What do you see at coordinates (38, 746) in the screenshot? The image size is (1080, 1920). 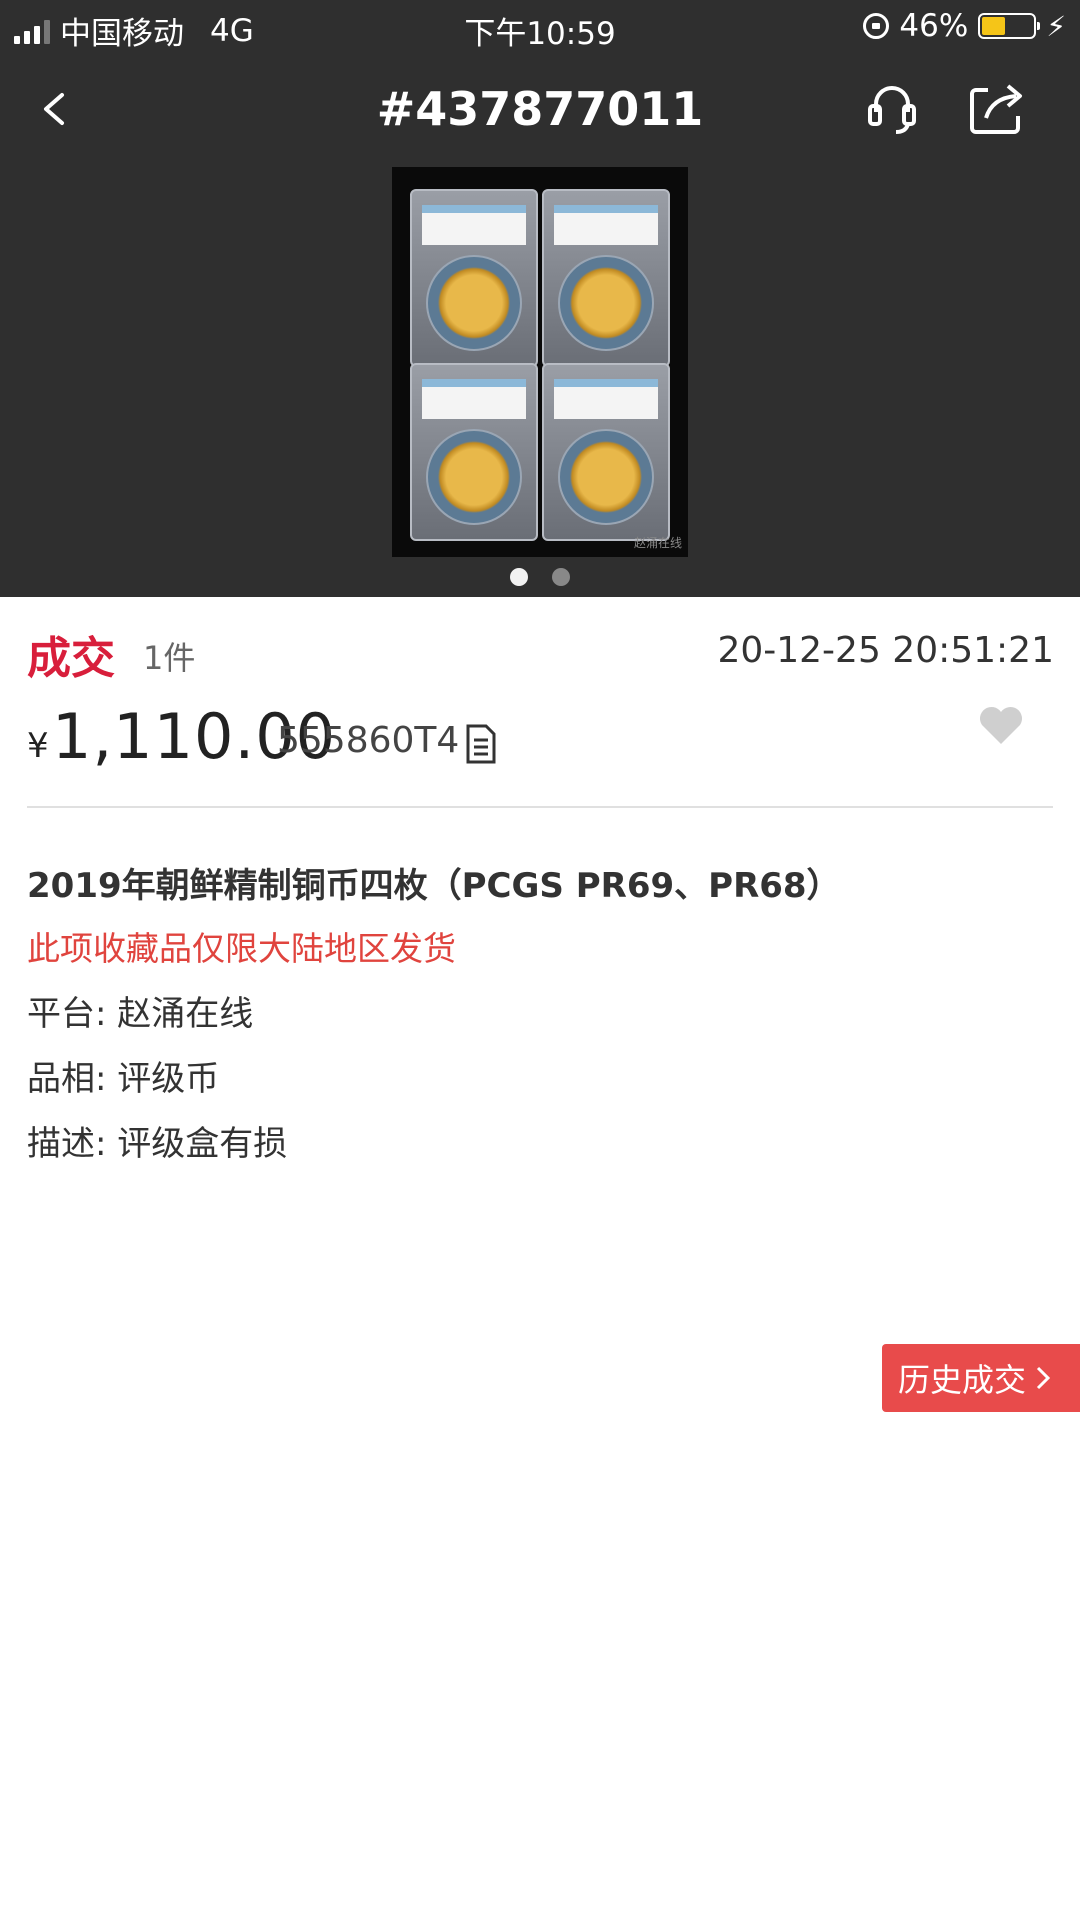 I see `currency-symbol: ¥` at bounding box center [38, 746].